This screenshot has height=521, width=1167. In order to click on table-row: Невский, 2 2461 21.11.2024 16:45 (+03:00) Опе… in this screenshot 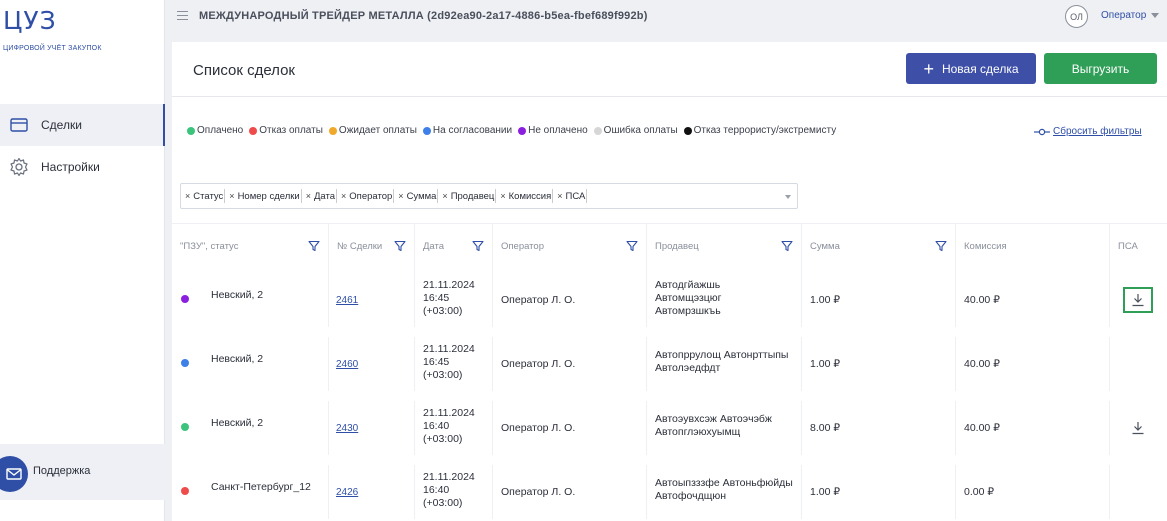, I will do `click(669, 300)`.